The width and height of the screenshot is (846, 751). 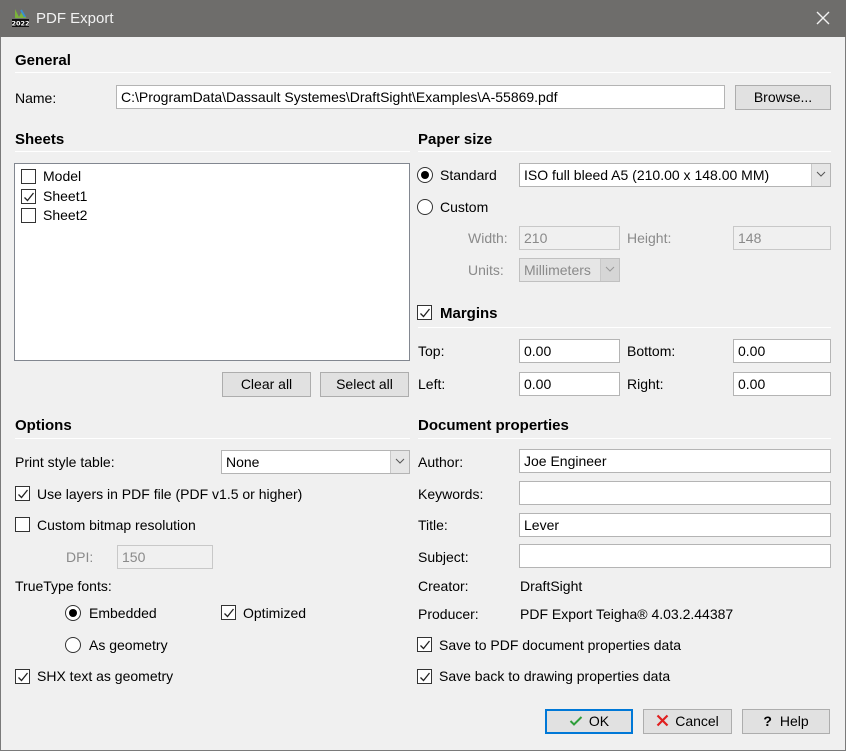 I want to click on close-icon, so click(x=823, y=18).